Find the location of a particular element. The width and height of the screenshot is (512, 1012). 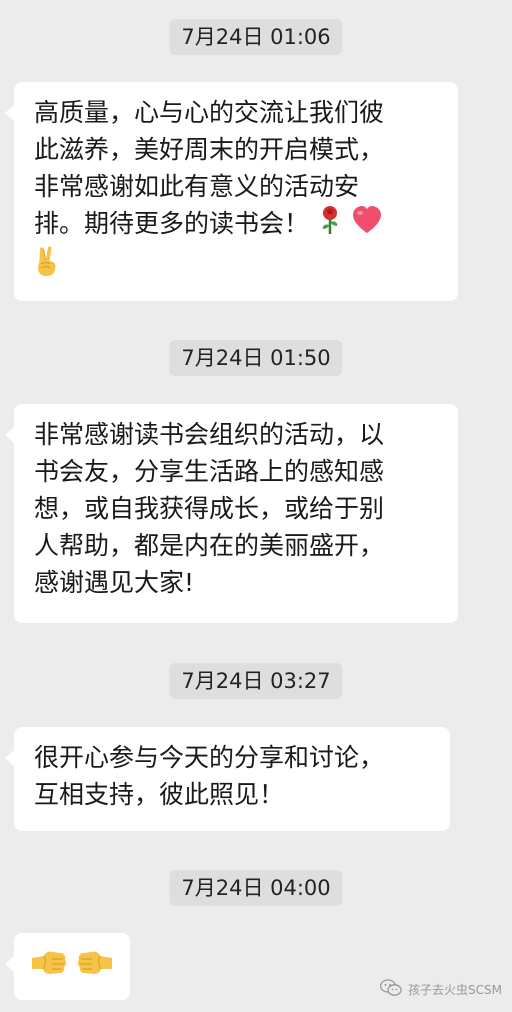

message-2-line-5: 感谢遇见大家! is located at coordinates (114, 582).